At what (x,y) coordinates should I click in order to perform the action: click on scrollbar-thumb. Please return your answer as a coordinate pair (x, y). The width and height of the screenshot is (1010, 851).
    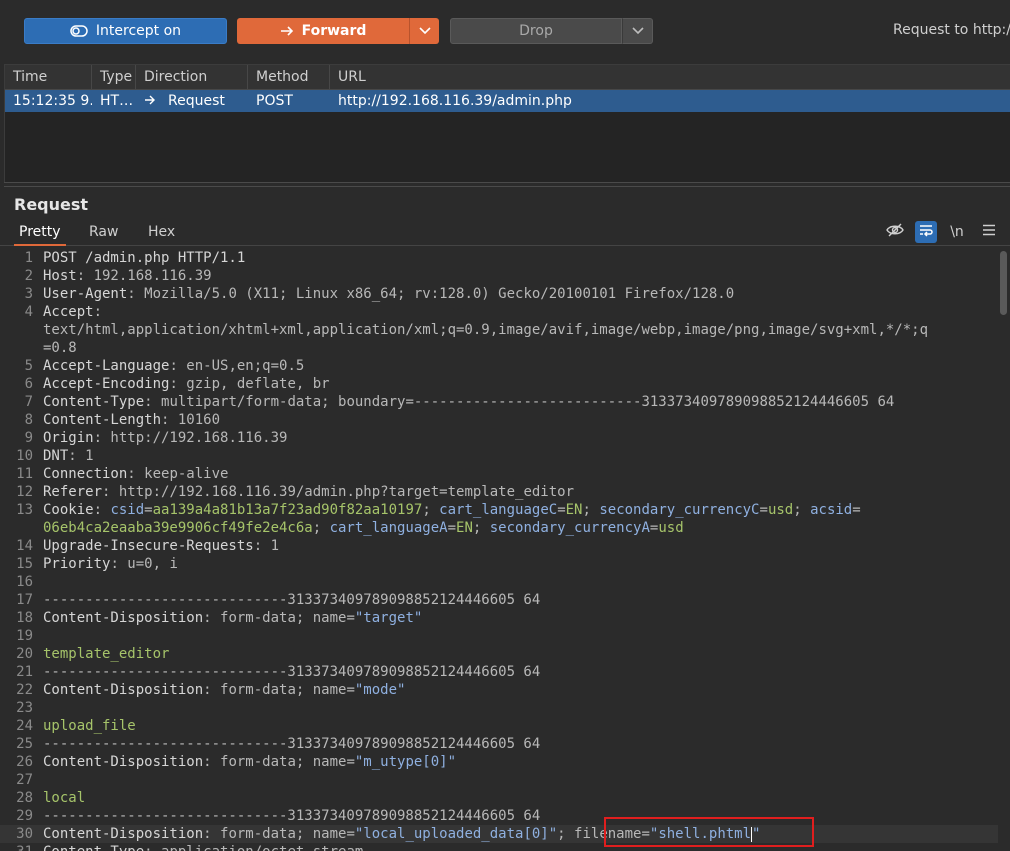
    Looking at the image, I should click on (1003, 283).